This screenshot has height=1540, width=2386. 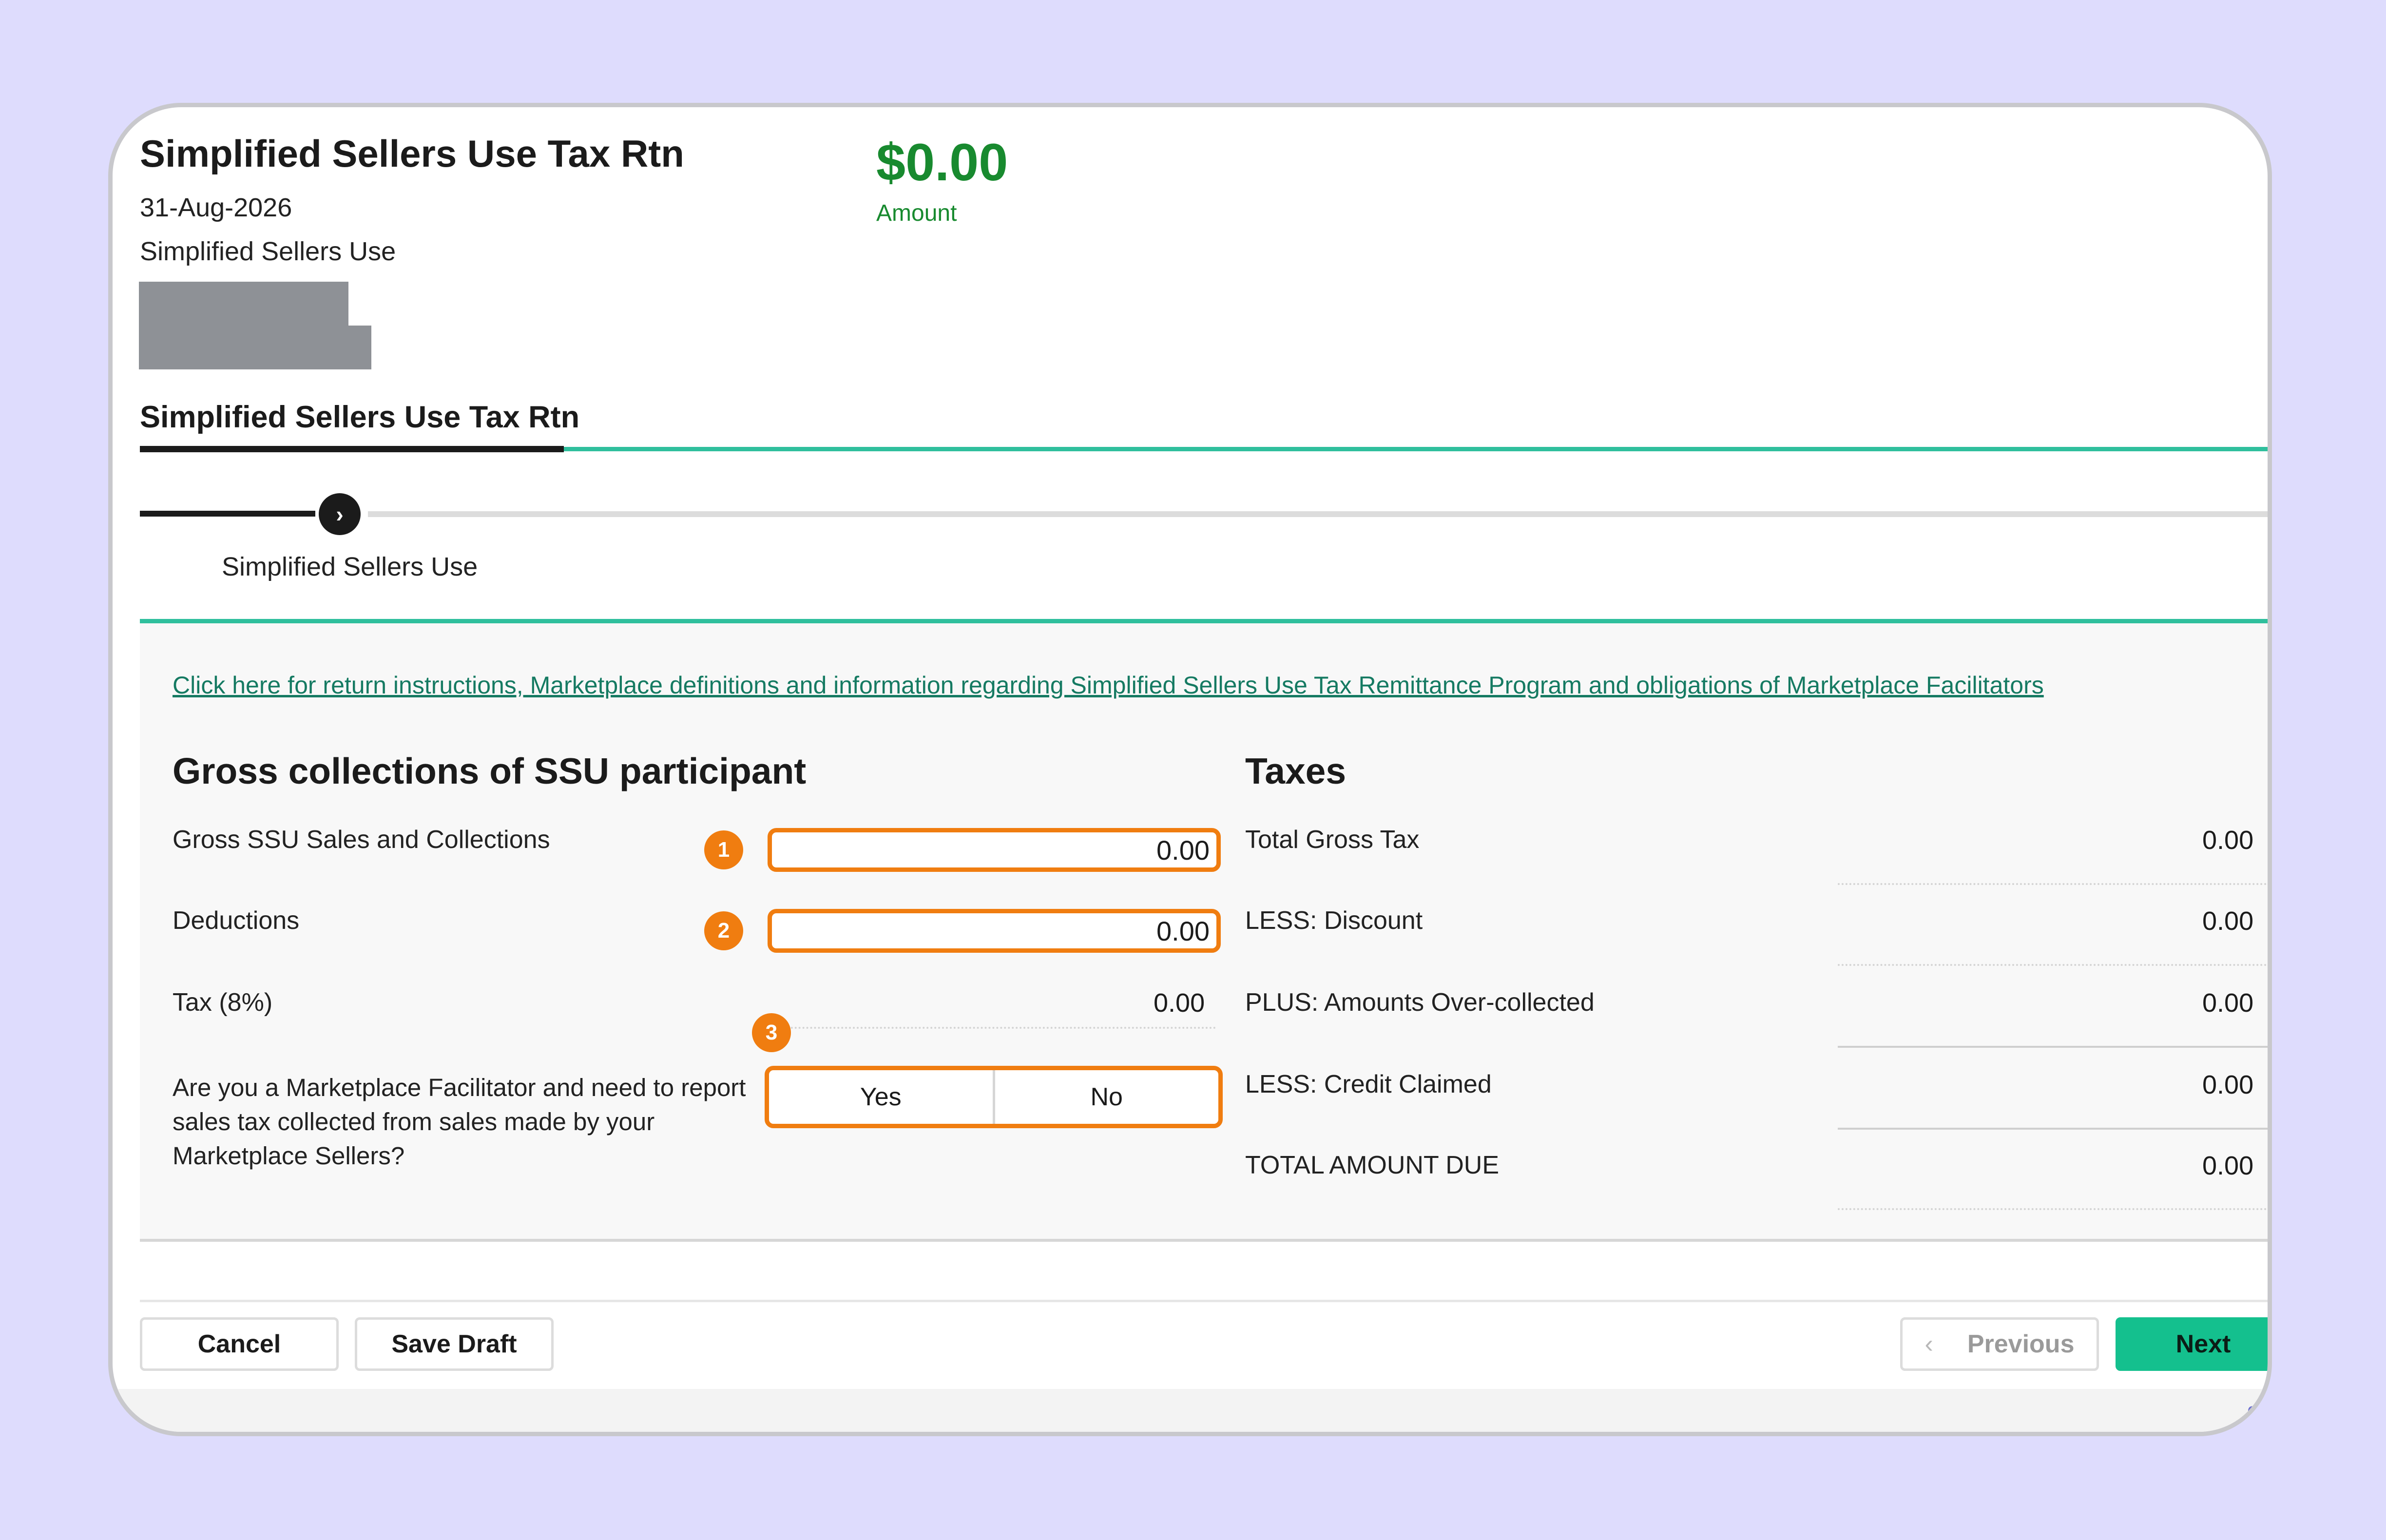 What do you see at coordinates (1420, 1003) in the screenshot?
I see `over-collected-label: PLUS: Amounts Over-collected` at bounding box center [1420, 1003].